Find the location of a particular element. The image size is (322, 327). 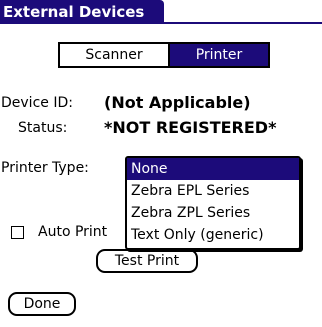

test-print-label: Test Print is located at coordinates (147, 261).